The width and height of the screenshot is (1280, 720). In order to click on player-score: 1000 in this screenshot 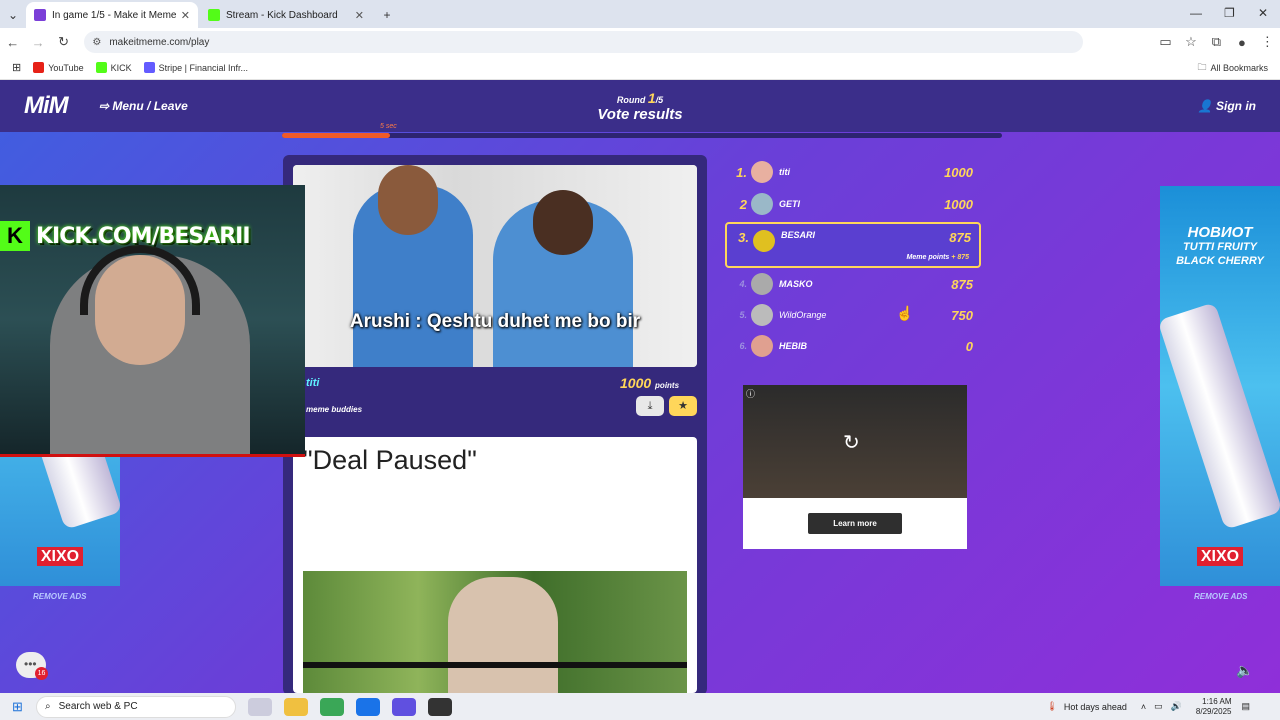, I will do `click(958, 172)`.